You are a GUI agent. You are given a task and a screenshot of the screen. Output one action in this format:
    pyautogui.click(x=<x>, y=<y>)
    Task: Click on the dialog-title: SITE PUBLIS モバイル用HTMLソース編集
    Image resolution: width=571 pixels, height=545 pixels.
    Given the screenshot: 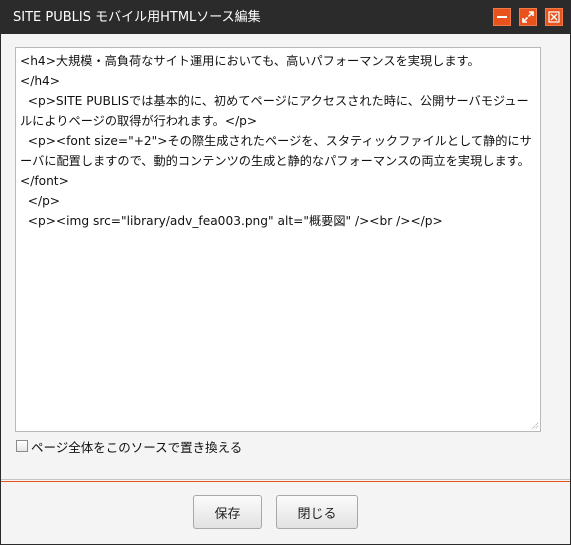 What is the action you would take?
    pyautogui.click(x=137, y=17)
    